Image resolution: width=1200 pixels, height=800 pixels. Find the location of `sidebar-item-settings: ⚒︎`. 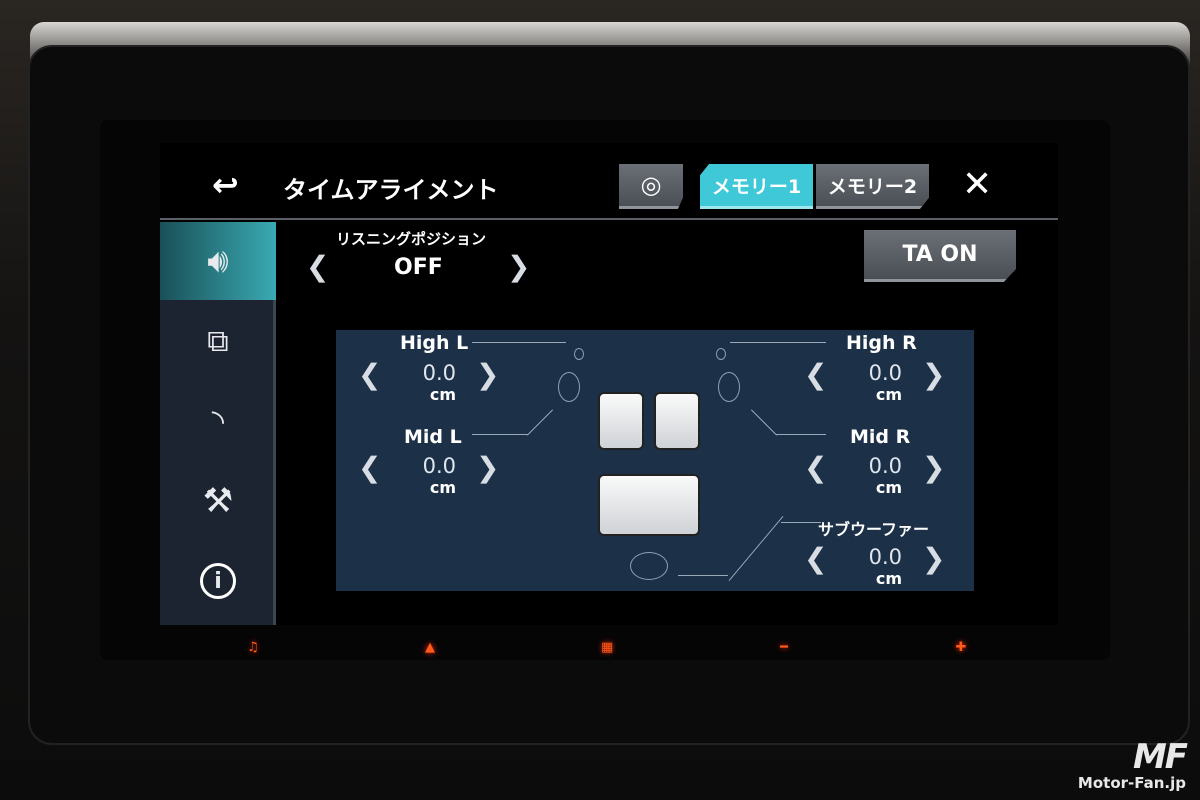

sidebar-item-settings: ⚒︎ is located at coordinates (218, 501).